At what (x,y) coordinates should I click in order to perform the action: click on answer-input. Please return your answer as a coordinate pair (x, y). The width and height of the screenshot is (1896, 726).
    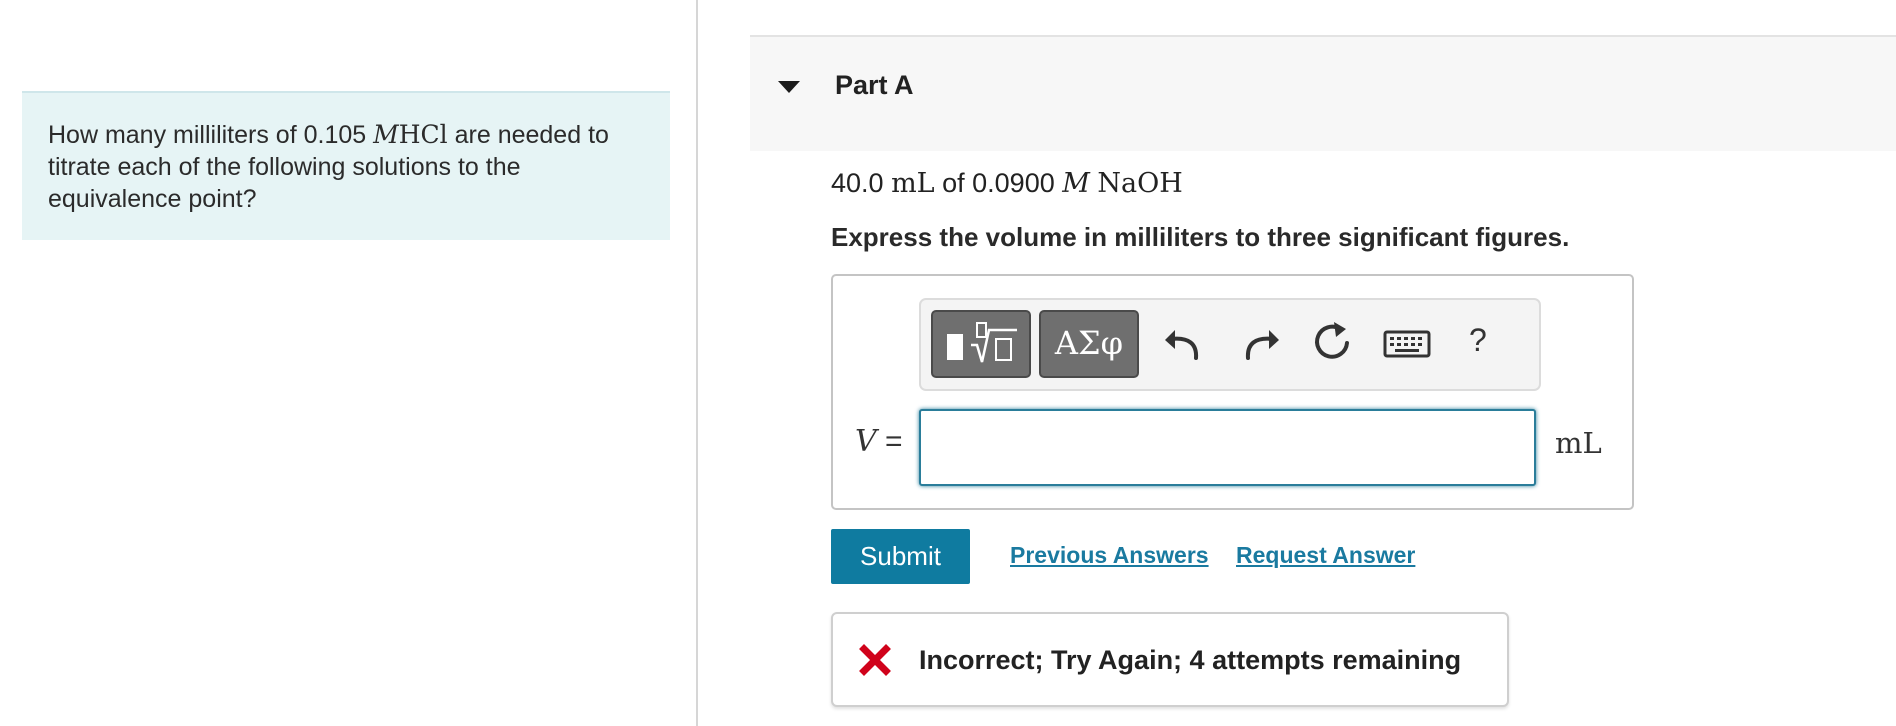
    Looking at the image, I should click on (1227, 447).